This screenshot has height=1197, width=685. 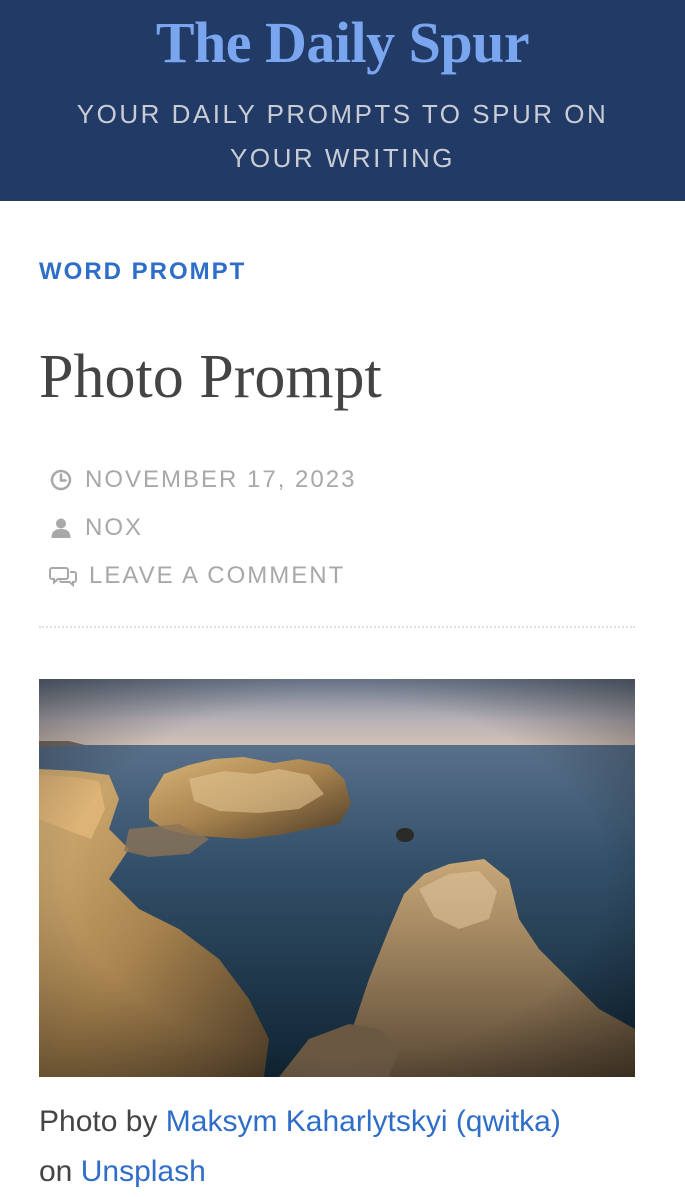 What do you see at coordinates (342, 528) in the screenshot?
I see `post-author-row: NOX` at bounding box center [342, 528].